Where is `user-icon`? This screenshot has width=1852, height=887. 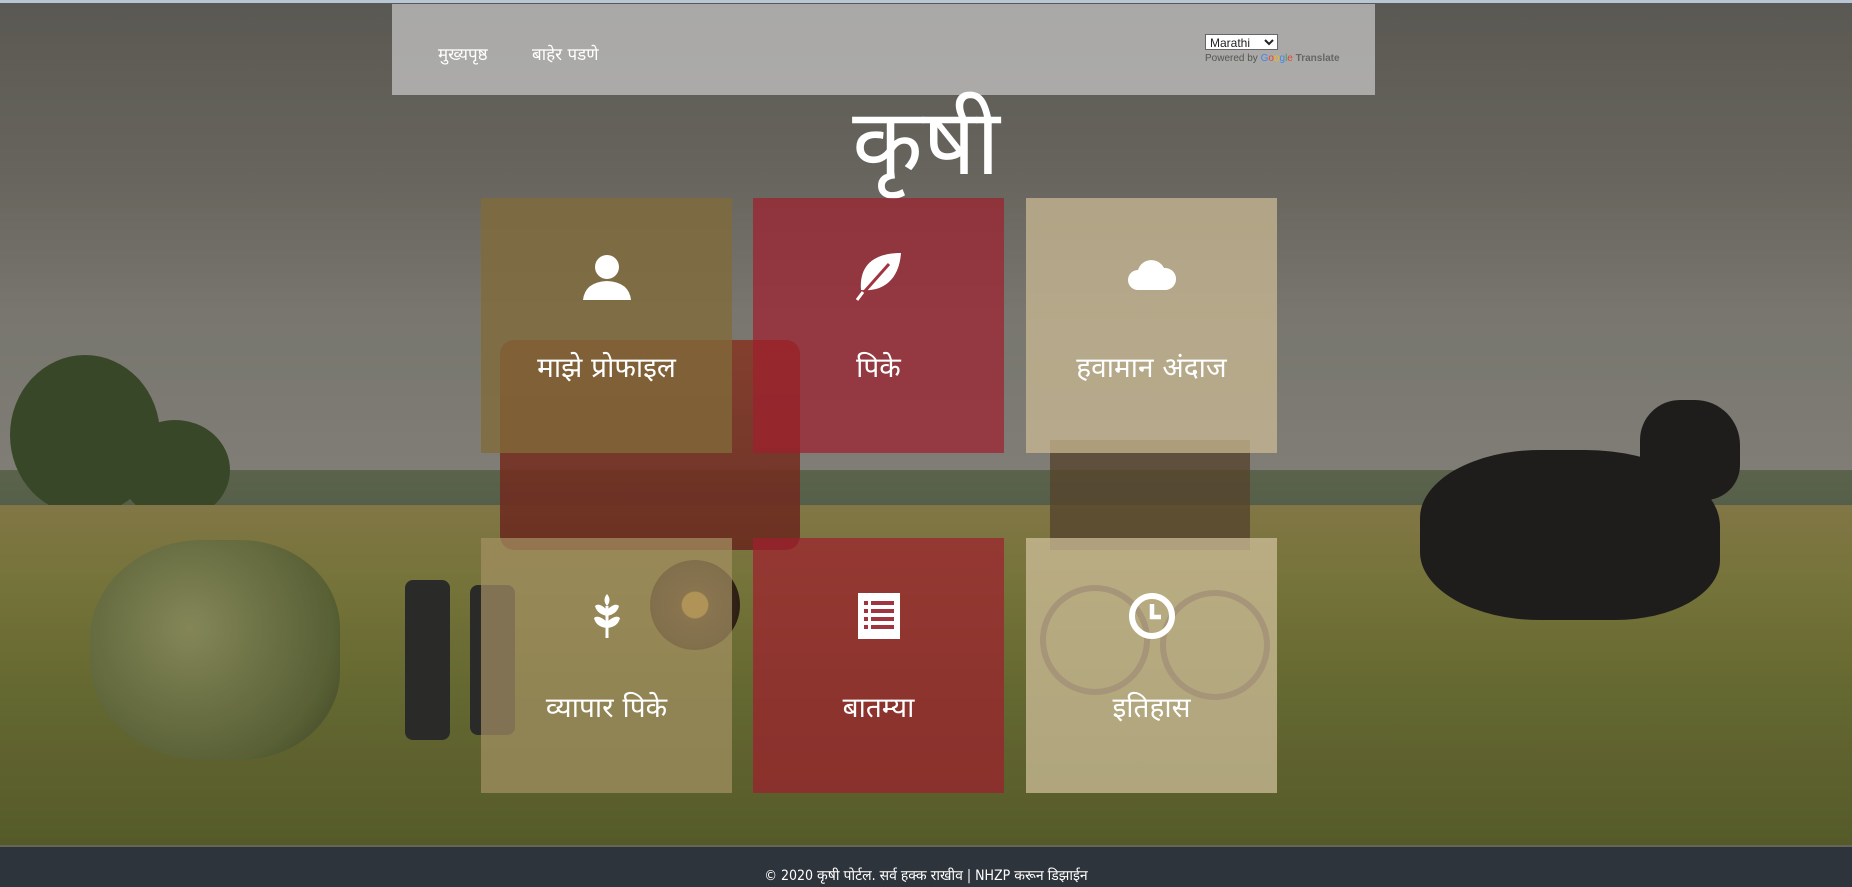
user-icon is located at coordinates (606, 276).